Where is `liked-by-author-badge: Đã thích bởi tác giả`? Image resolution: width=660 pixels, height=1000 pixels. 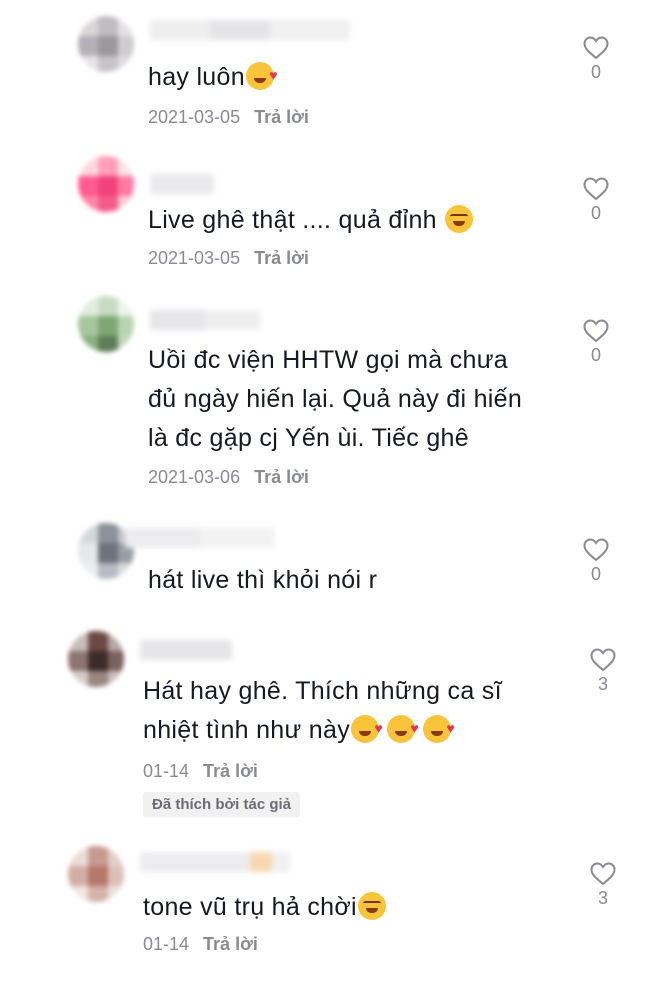
liked-by-author-badge: Đã thích bởi tác giả is located at coordinates (222, 804).